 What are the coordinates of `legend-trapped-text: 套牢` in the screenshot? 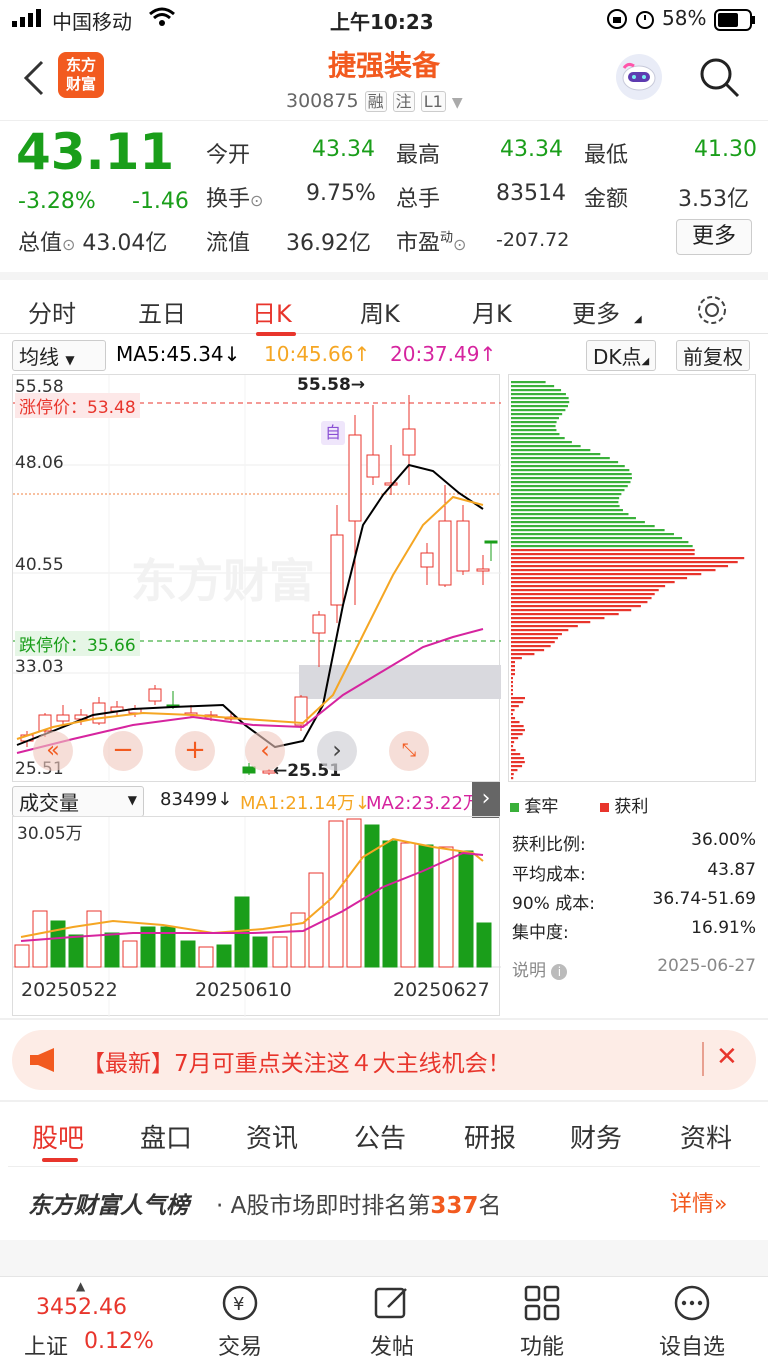 It's located at (541, 807).